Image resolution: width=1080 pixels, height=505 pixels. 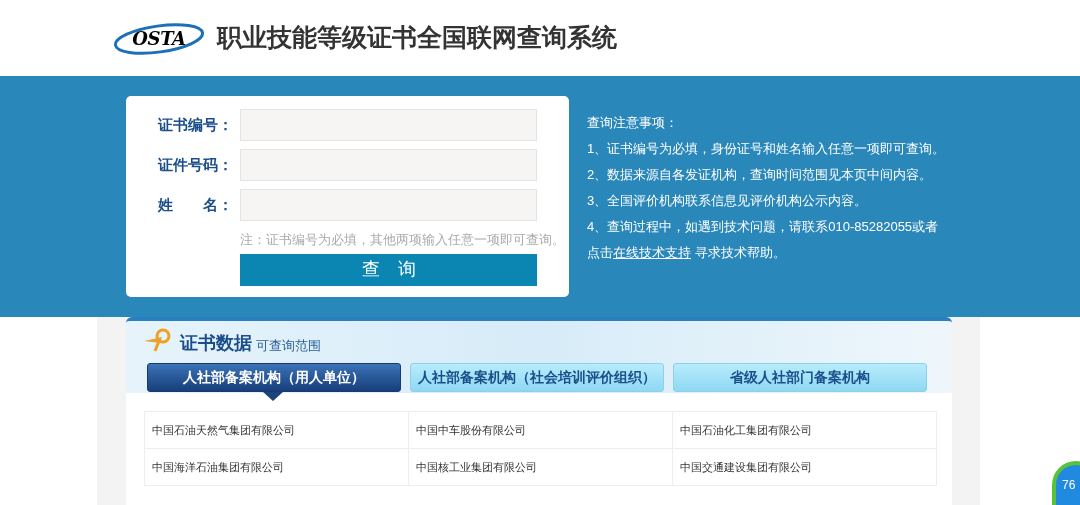 What do you see at coordinates (805, 430) in the screenshot?
I see `table-cell: 中国石油化工集团有限公司` at bounding box center [805, 430].